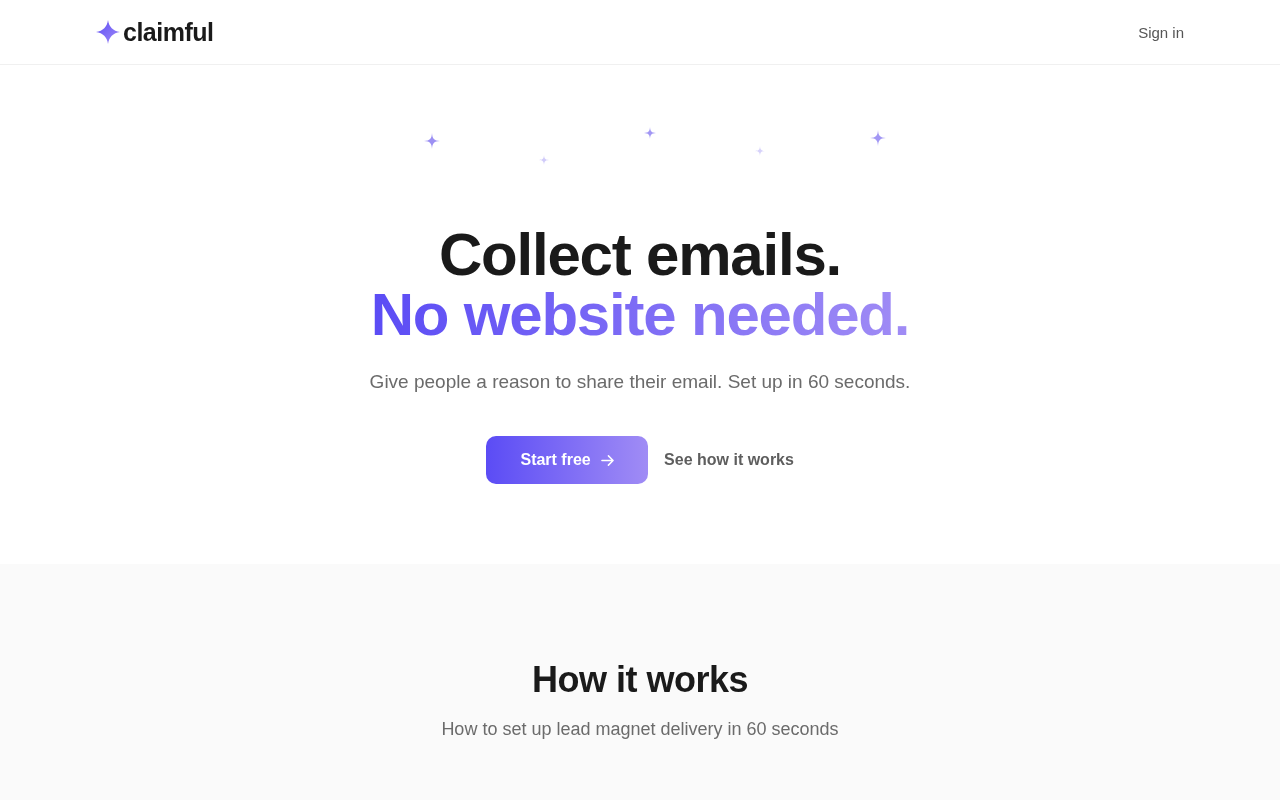  I want to click on logo-link: claimful, so click(155, 32).